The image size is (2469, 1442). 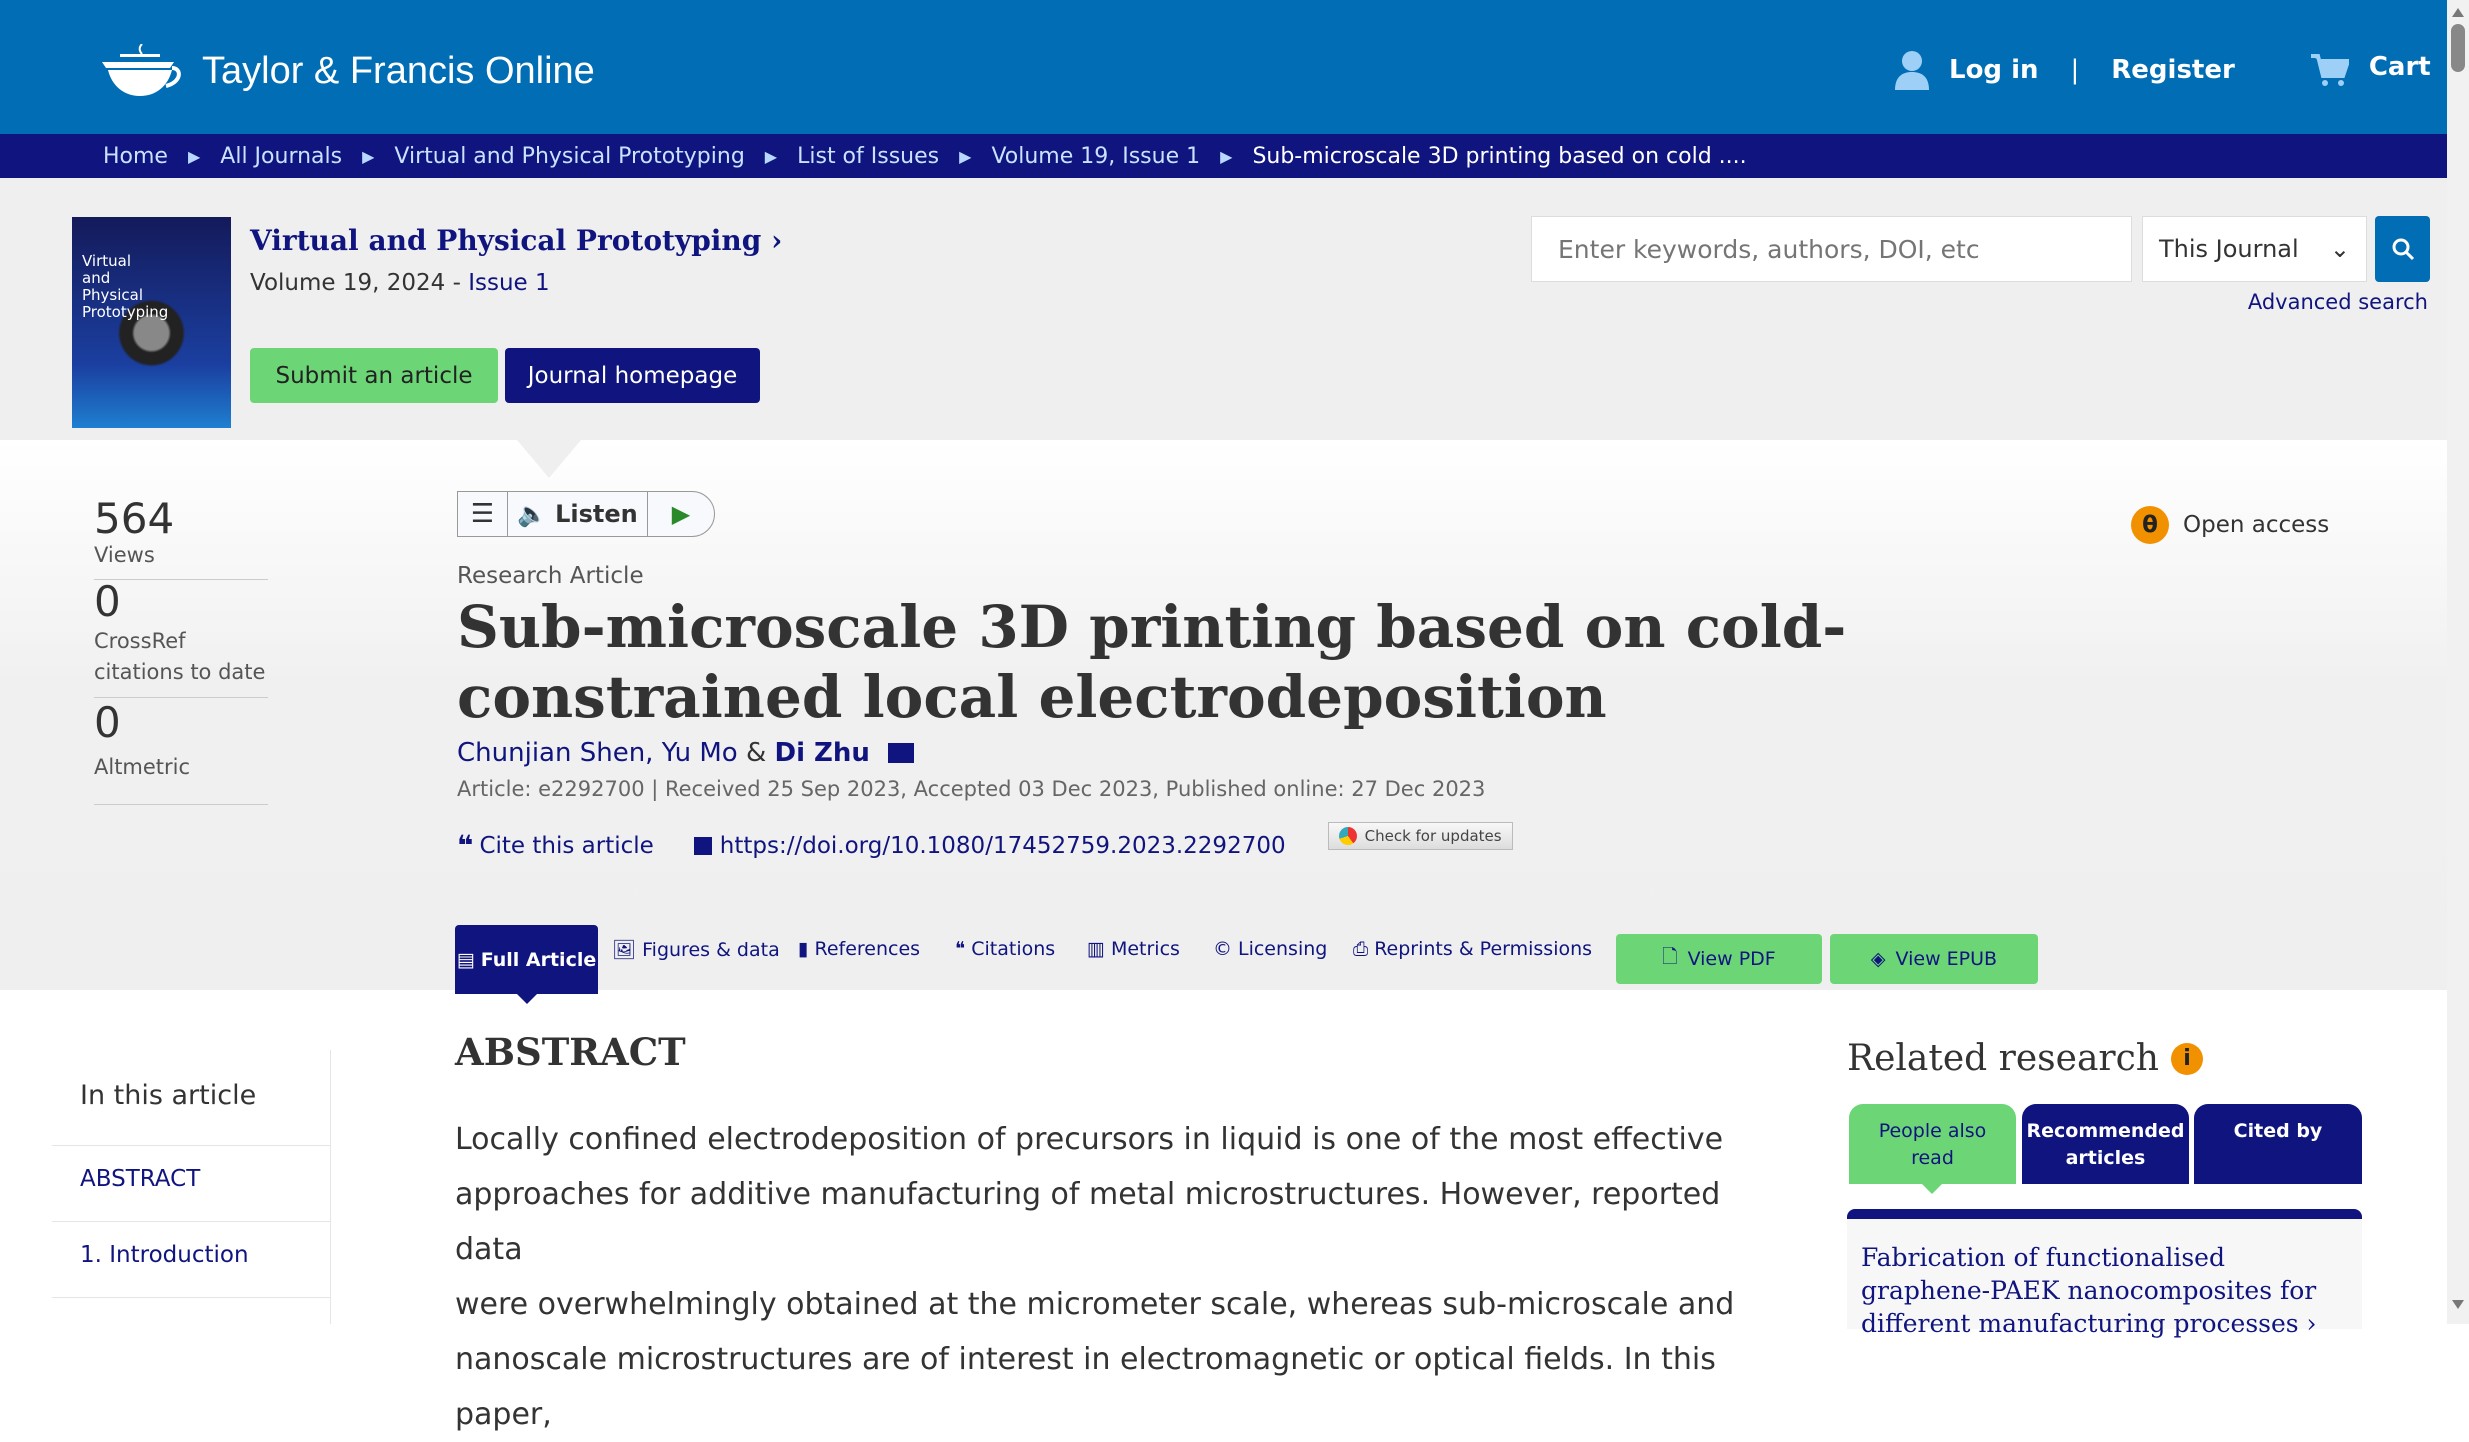 I want to click on breadcrumb-volume: Volume 19, Issue 1, so click(x=1095, y=156).